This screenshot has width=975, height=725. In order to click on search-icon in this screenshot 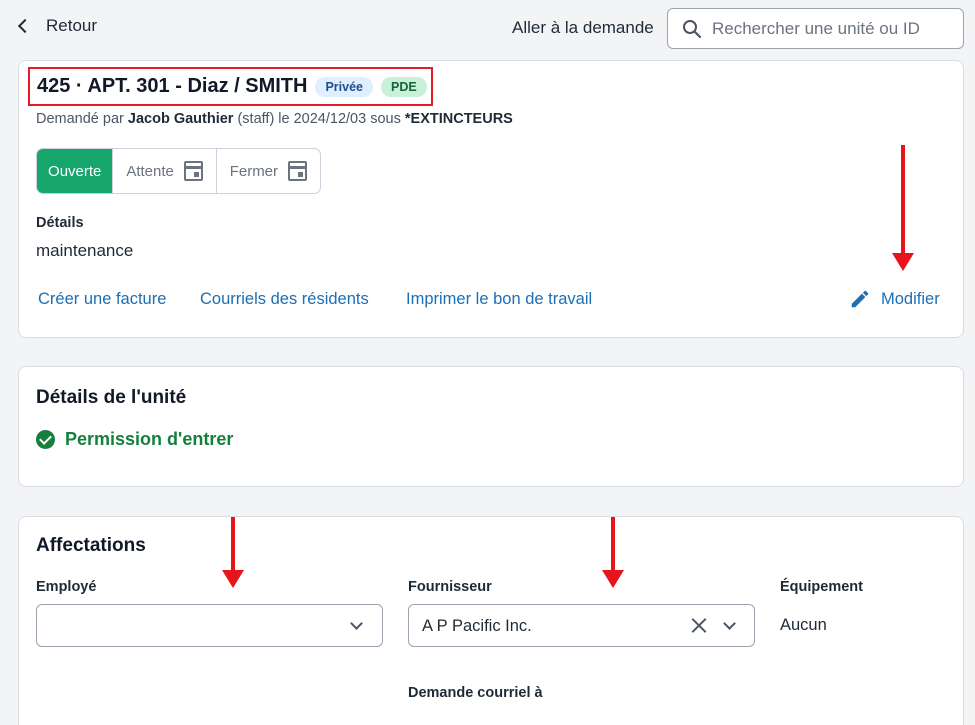, I will do `click(692, 28)`.